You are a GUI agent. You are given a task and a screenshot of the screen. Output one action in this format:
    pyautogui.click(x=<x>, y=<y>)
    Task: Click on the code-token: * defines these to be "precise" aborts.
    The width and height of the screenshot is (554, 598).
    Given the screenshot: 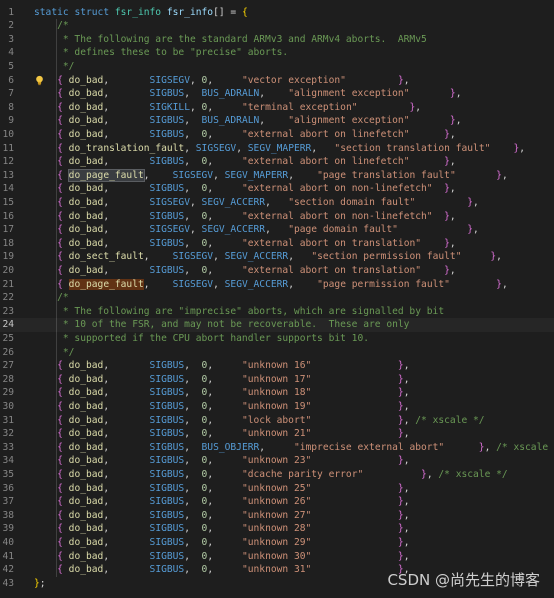 What is the action you would take?
    pyautogui.click(x=161, y=53)
    